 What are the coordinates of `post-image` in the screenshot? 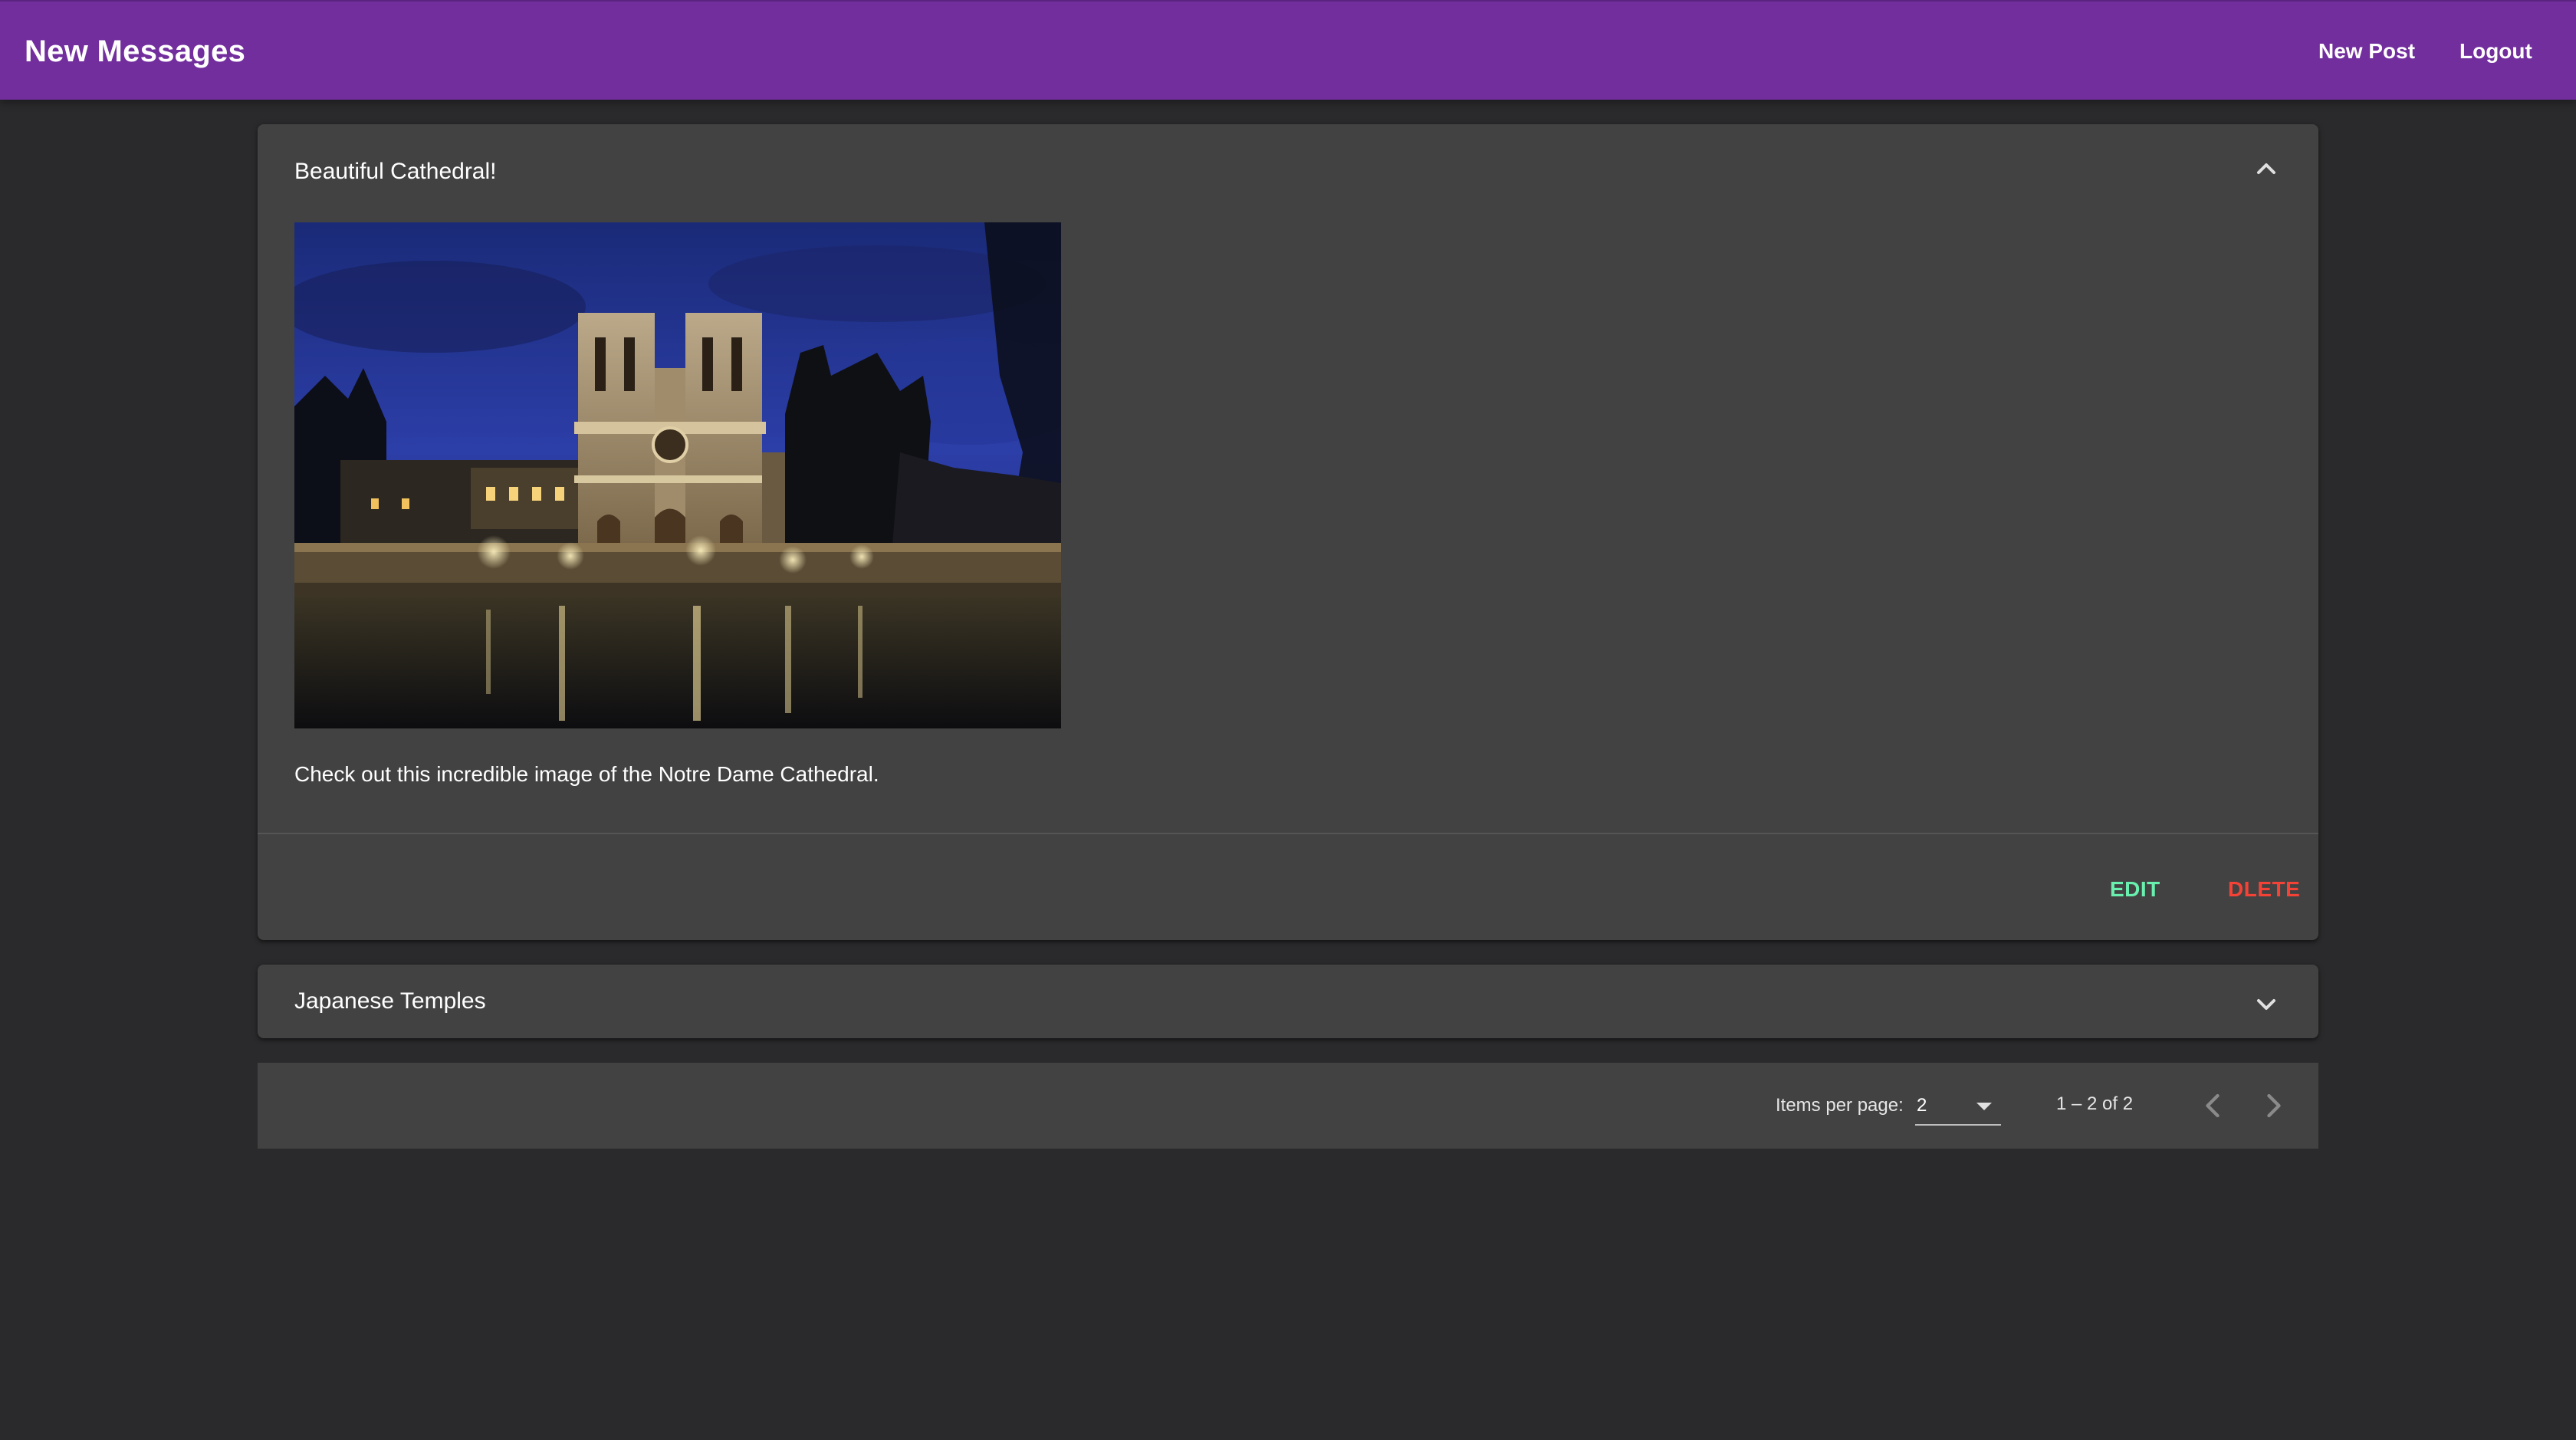 It's located at (677, 475).